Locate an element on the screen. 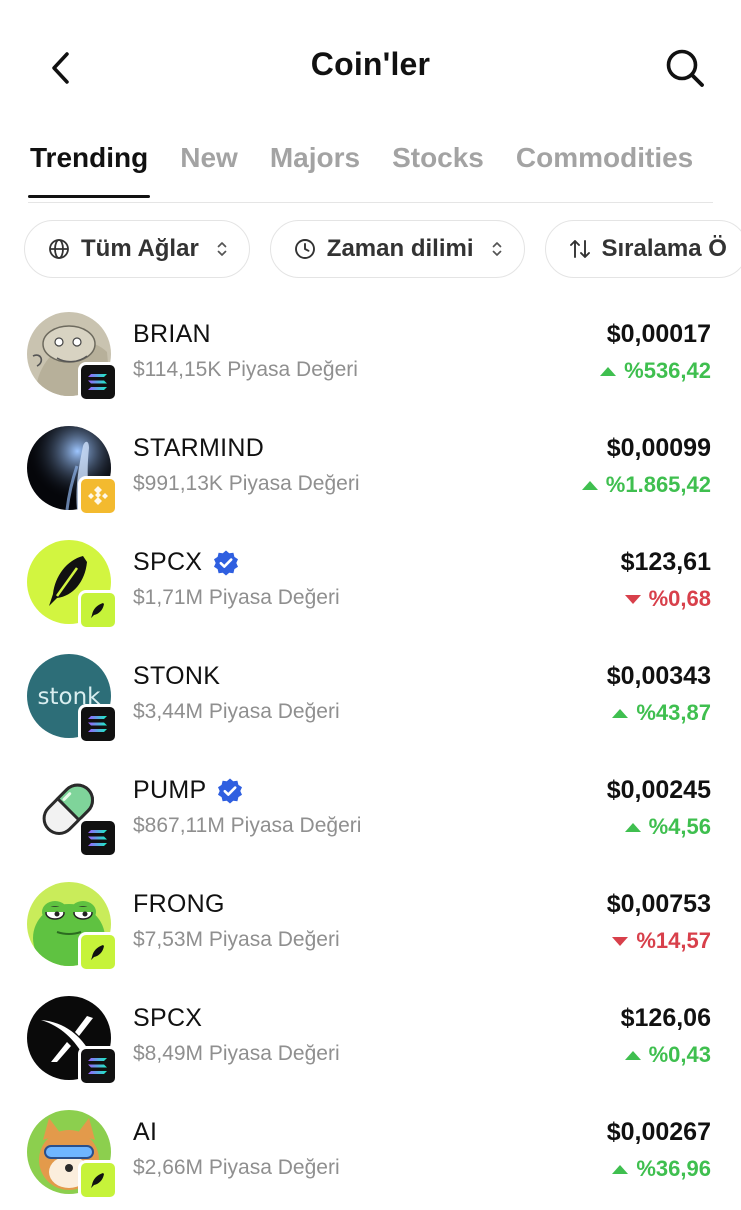 The width and height of the screenshot is (741, 1210). bnb-icon is located at coordinates (98, 496).